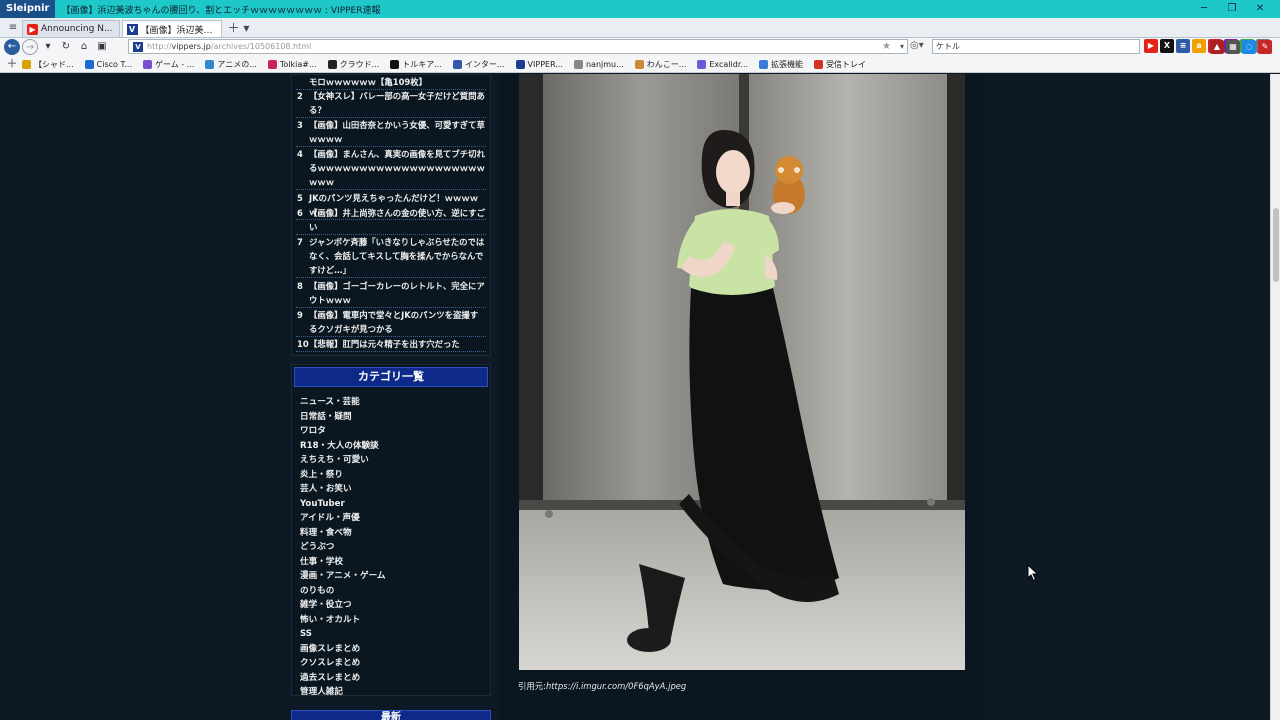 The width and height of the screenshot is (1280, 720). I want to click on restore-button: ❐, so click(1232, 9).